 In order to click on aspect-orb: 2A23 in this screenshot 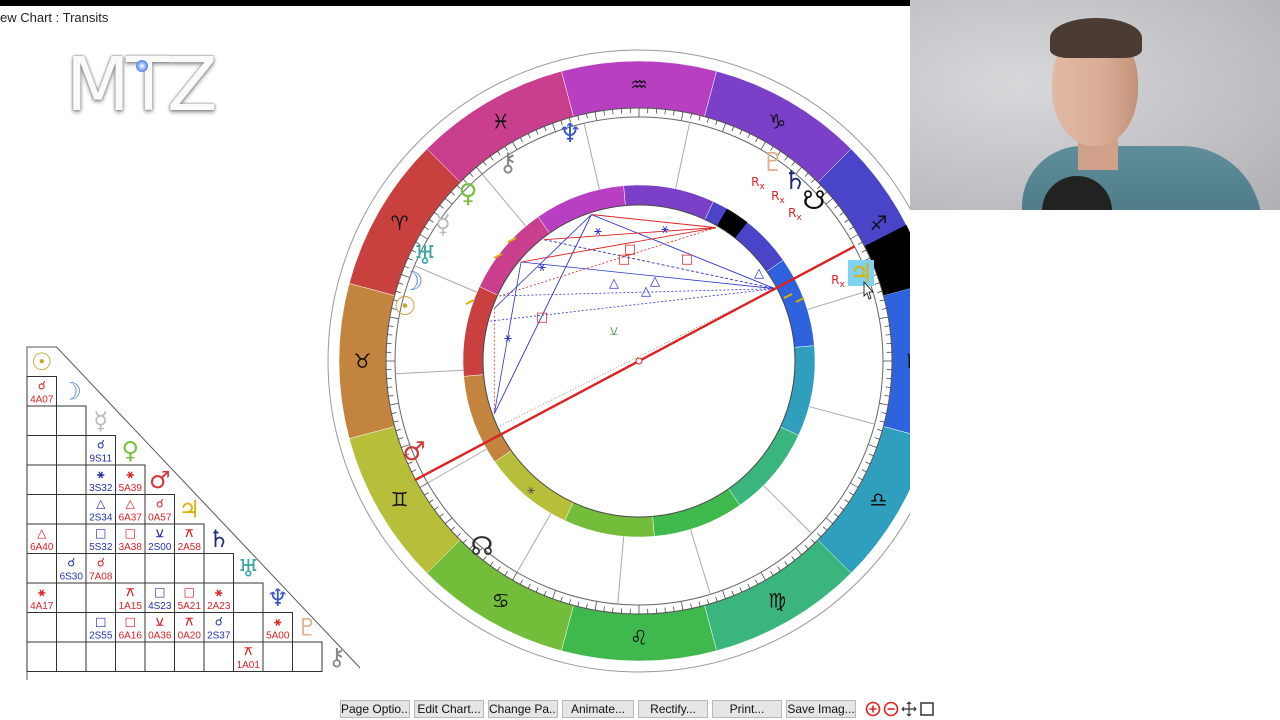, I will do `click(219, 606)`.